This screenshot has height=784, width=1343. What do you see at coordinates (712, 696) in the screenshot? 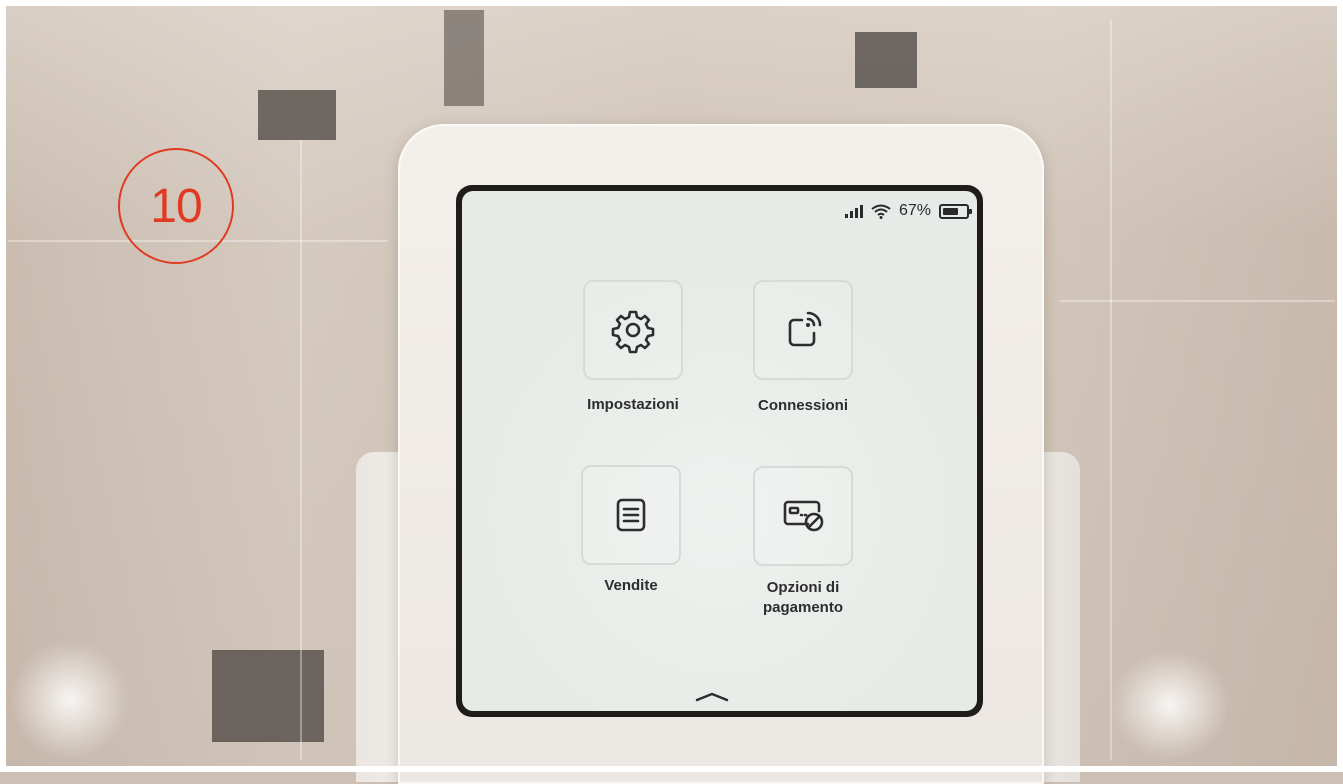
I see `chevron-up-icon` at bounding box center [712, 696].